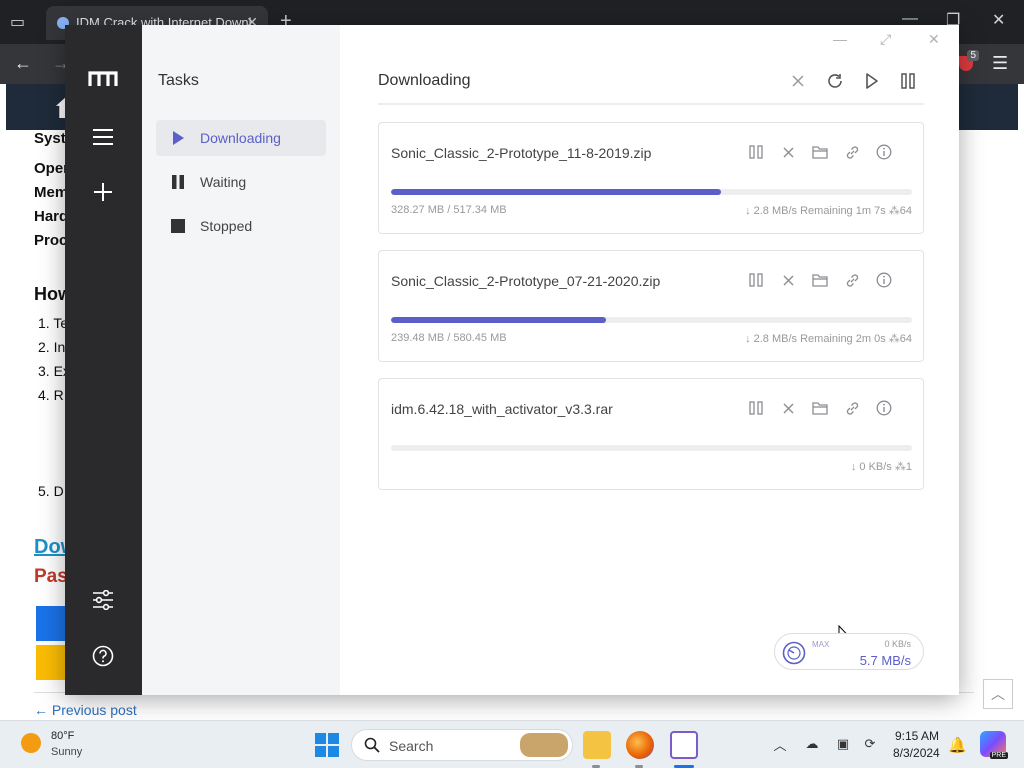 The height and width of the screenshot is (768, 1024). I want to click on sidebar-item-waiting: Waiting, so click(241, 182).